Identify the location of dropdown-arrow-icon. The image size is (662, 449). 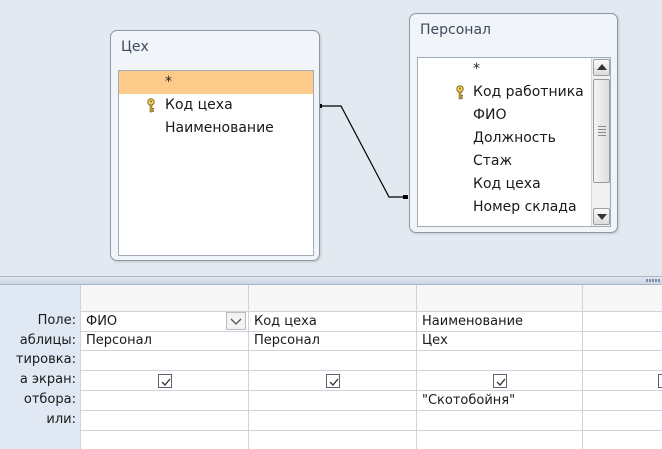
(236, 321).